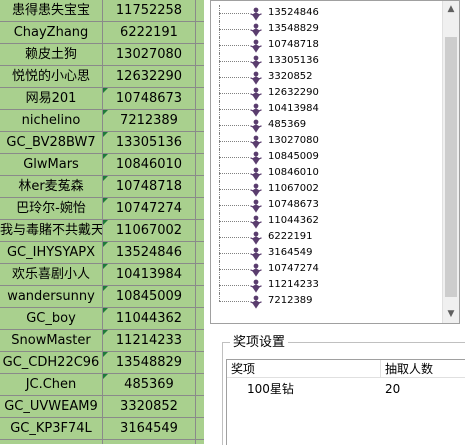 The height and width of the screenshot is (445, 465). I want to click on tree-item: 10845009, so click(326, 157).